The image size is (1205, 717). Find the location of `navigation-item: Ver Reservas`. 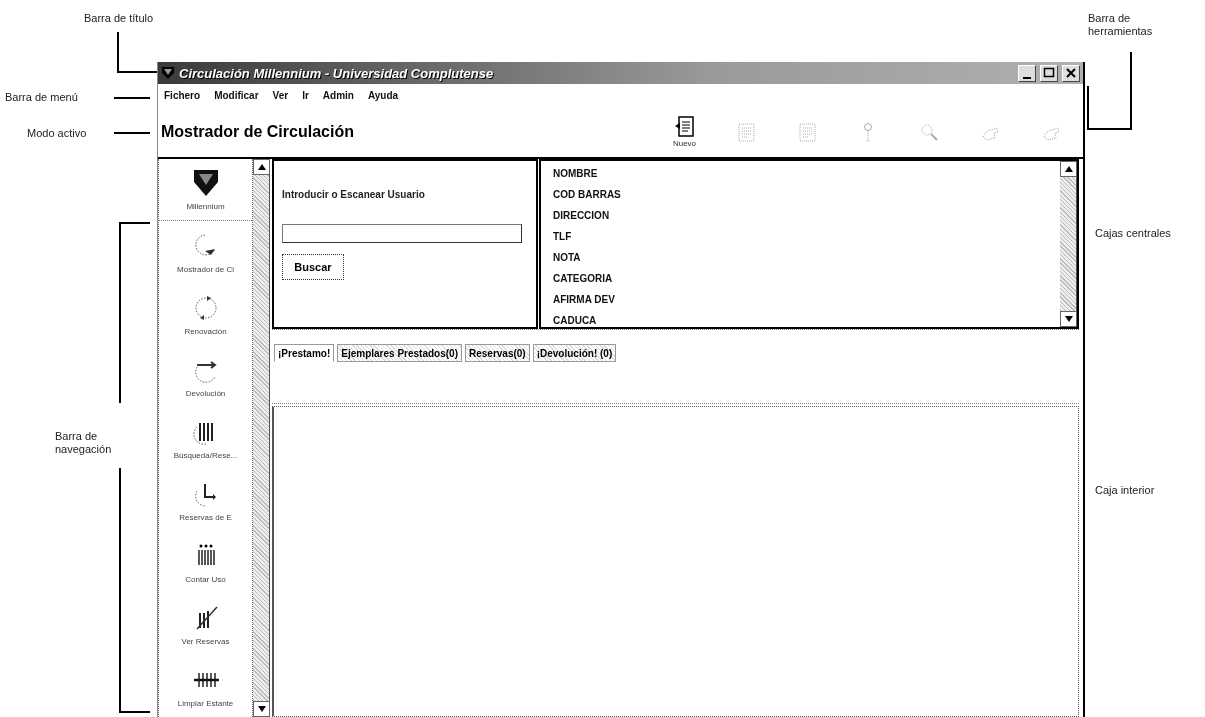

navigation-item: Ver Reservas is located at coordinates (205, 624).